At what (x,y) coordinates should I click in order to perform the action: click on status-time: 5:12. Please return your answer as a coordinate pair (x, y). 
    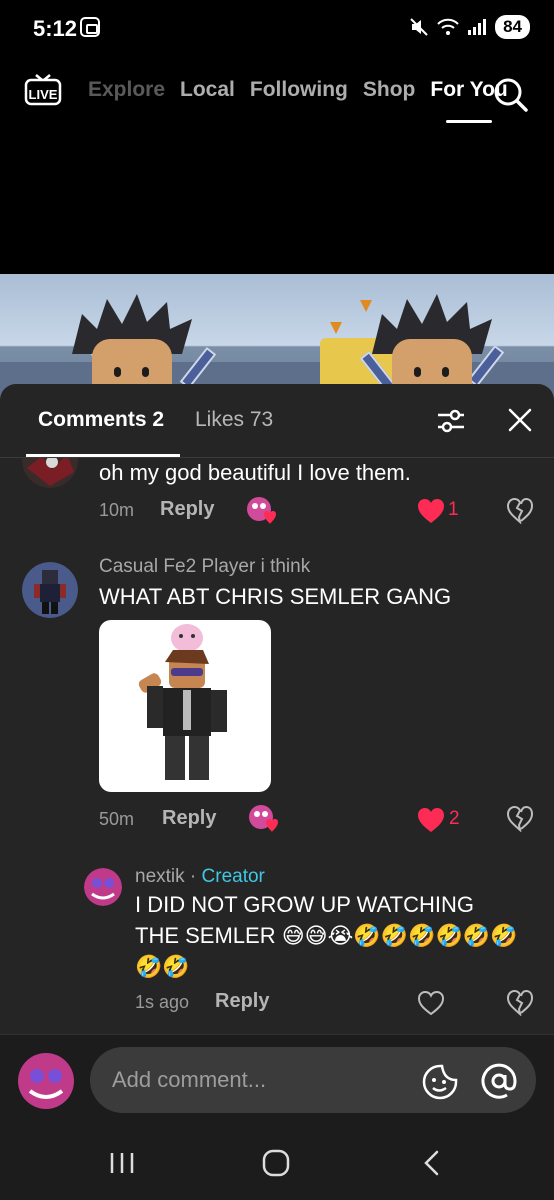
    Looking at the image, I should click on (55, 28).